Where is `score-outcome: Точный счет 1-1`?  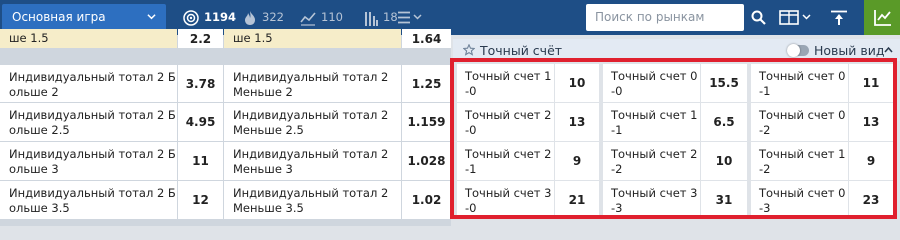 score-outcome: Точный счет 1-1 is located at coordinates (651, 122).